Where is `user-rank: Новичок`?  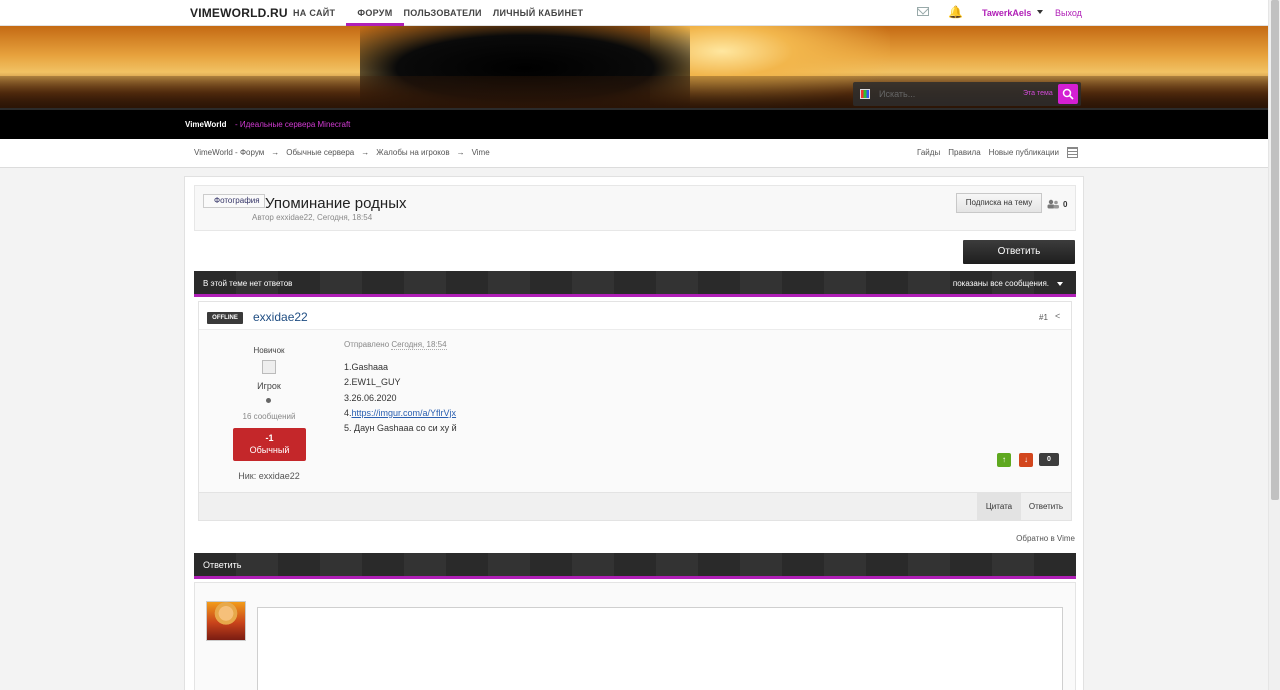
user-rank: Новичок is located at coordinates (269, 350).